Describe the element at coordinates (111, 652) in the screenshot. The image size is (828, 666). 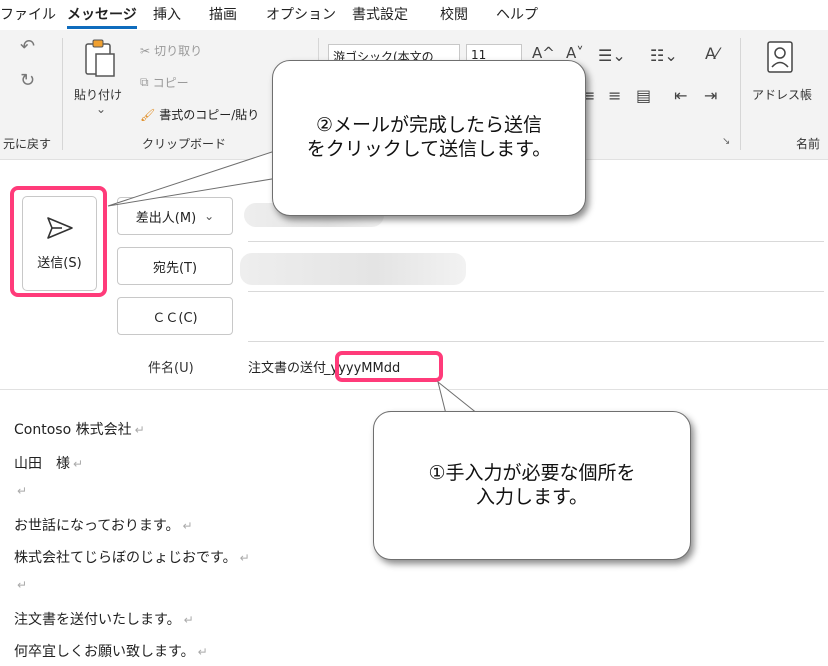
I see `body-line: 何卒宜しくお願い致します。 ↵` at that location.